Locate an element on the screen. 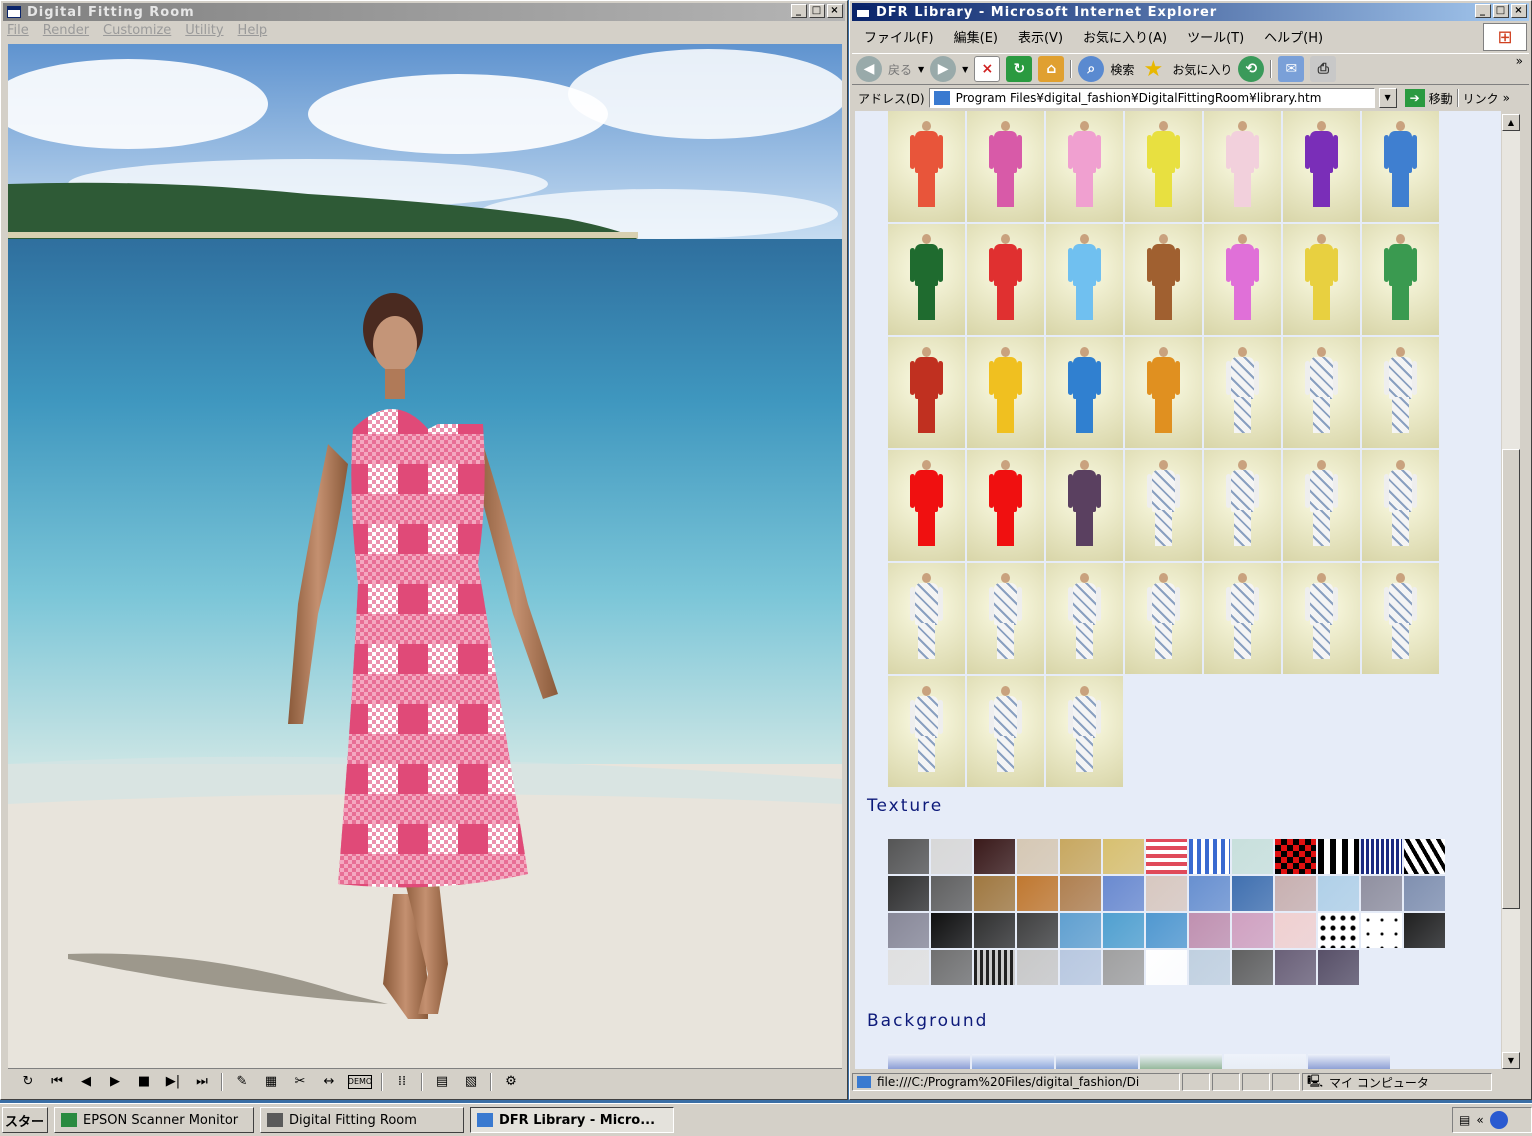  favorites-label: お気に入り is located at coordinates (1202, 69).